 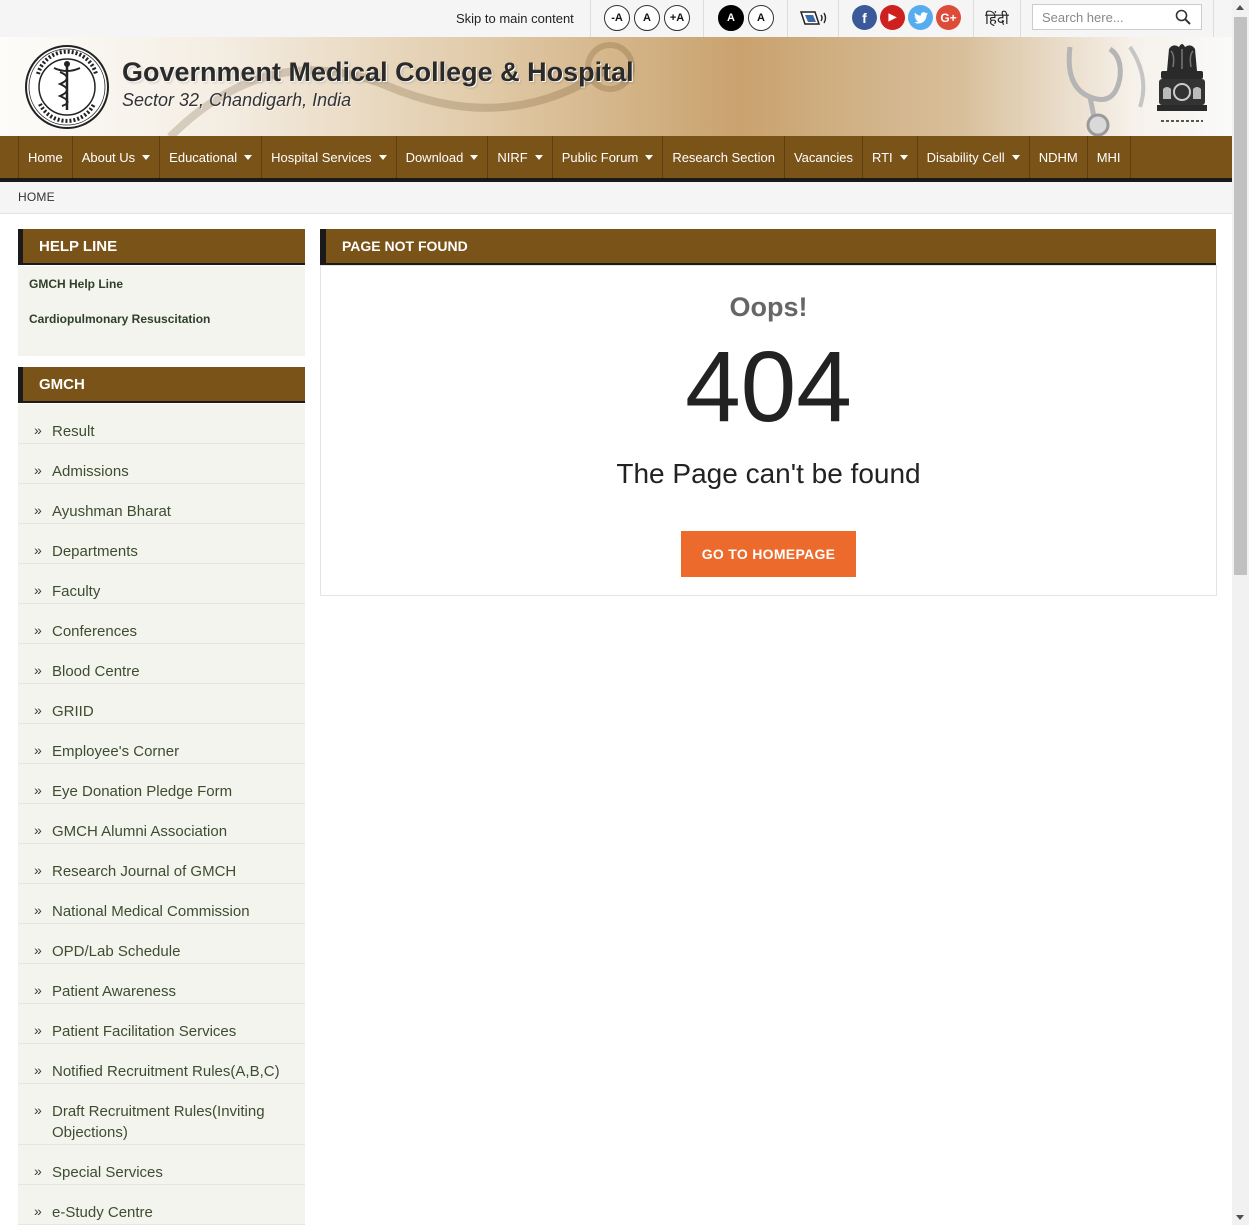 What do you see at coordinates (161, 247) in the screenshot?
I see `helpline-header: HELP LINE` at bounding box center [161, 247].